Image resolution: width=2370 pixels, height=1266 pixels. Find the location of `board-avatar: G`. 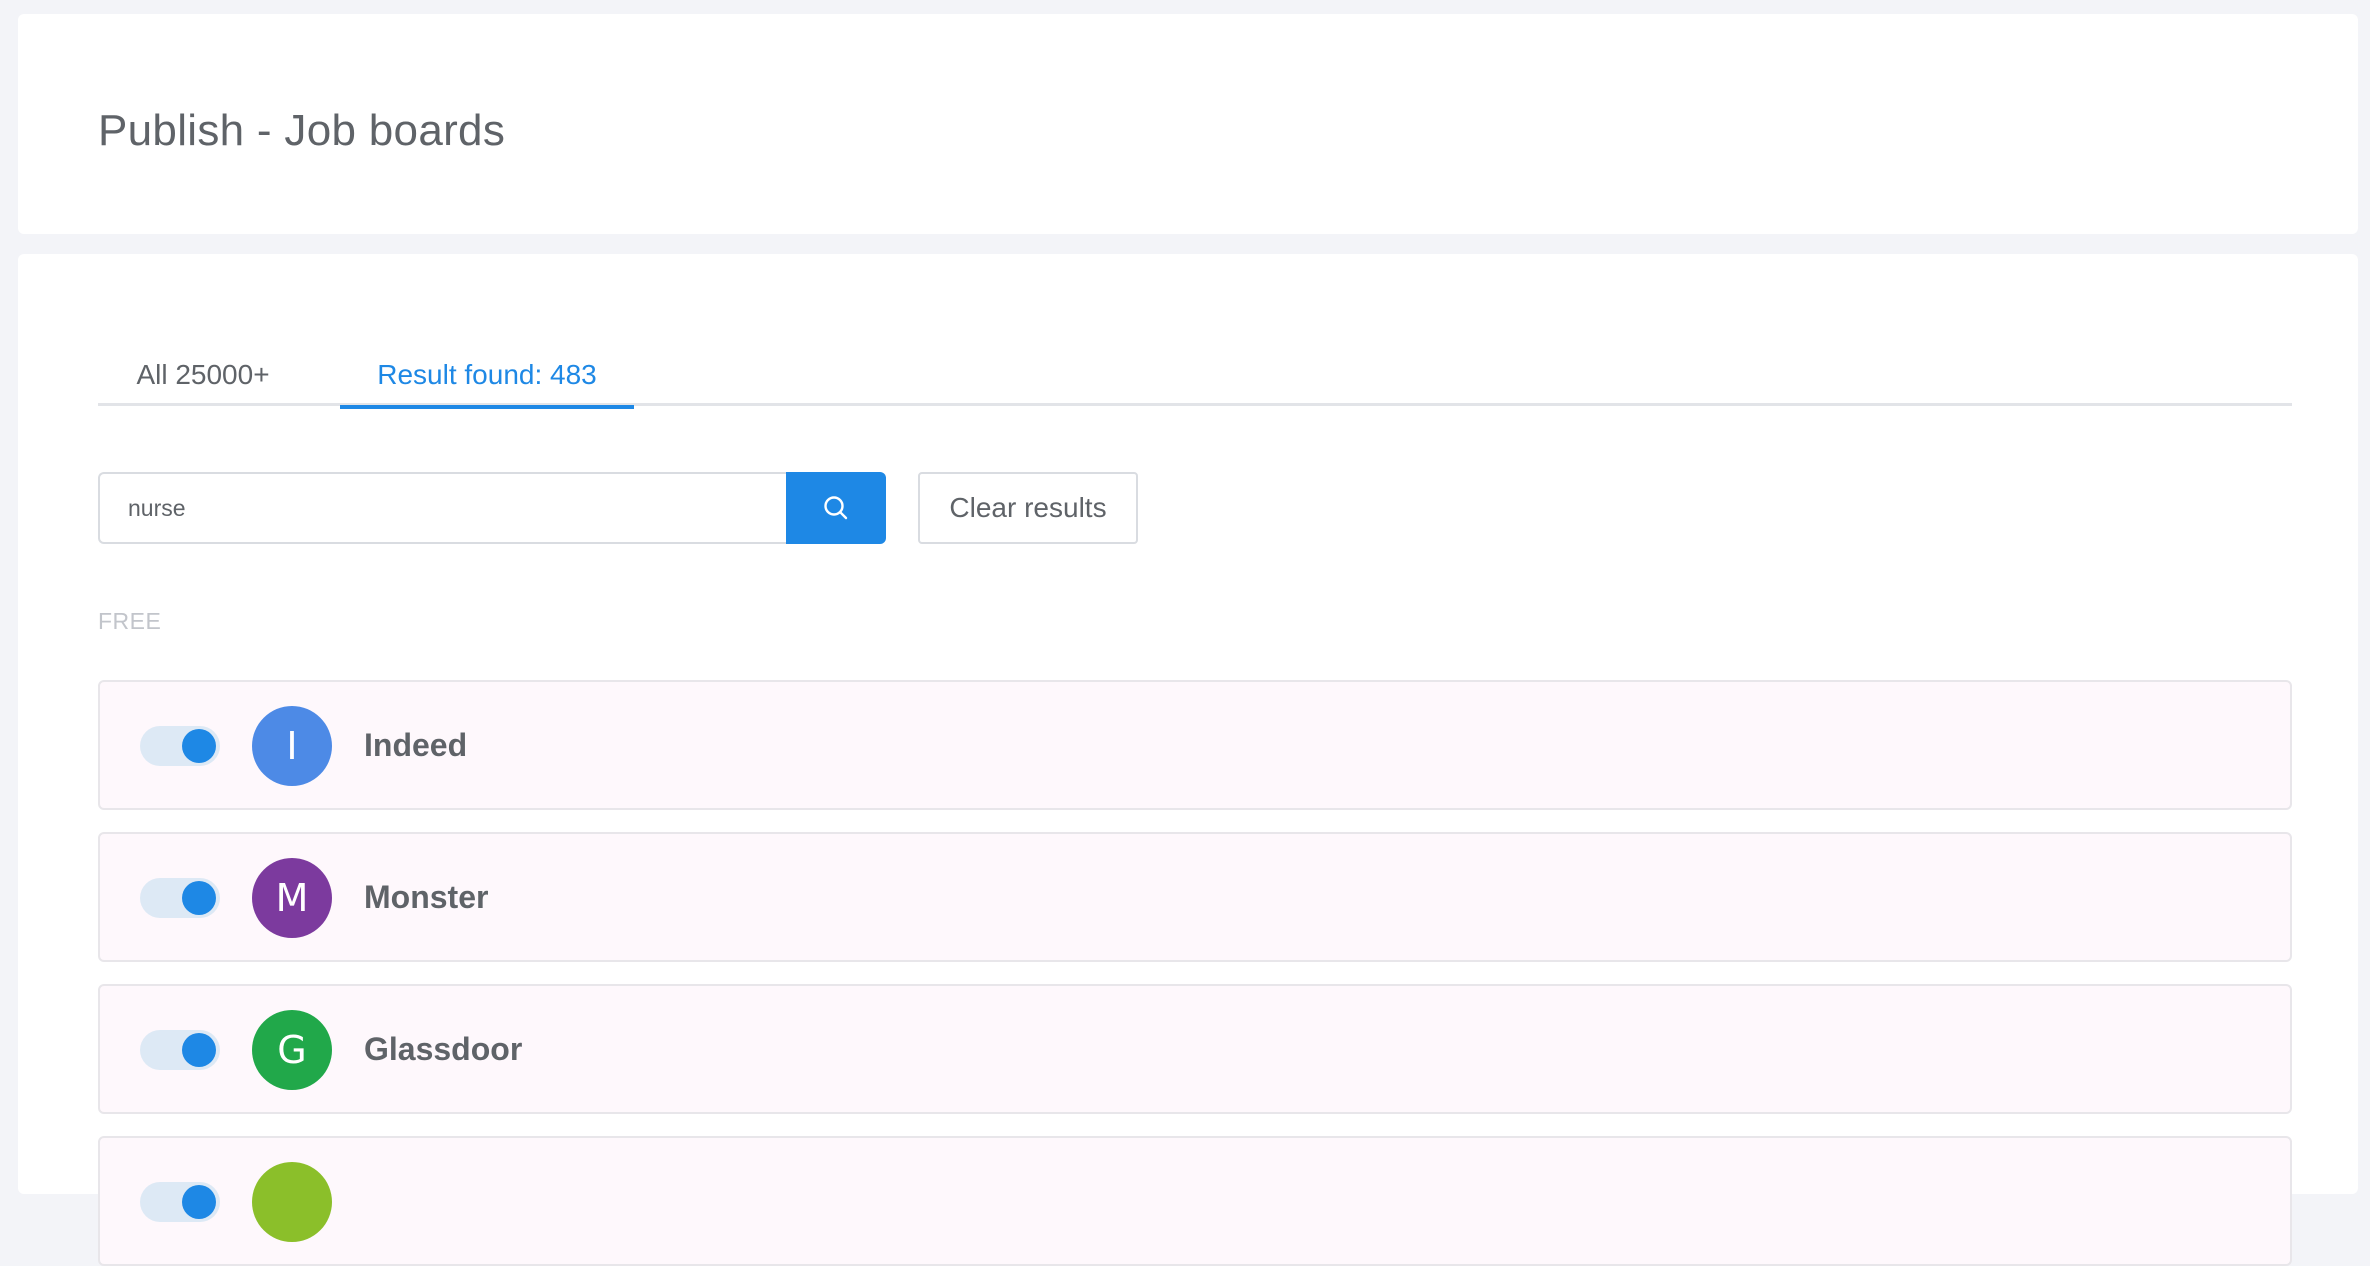

board-avatar: G is located at coordinates (292, 1050).